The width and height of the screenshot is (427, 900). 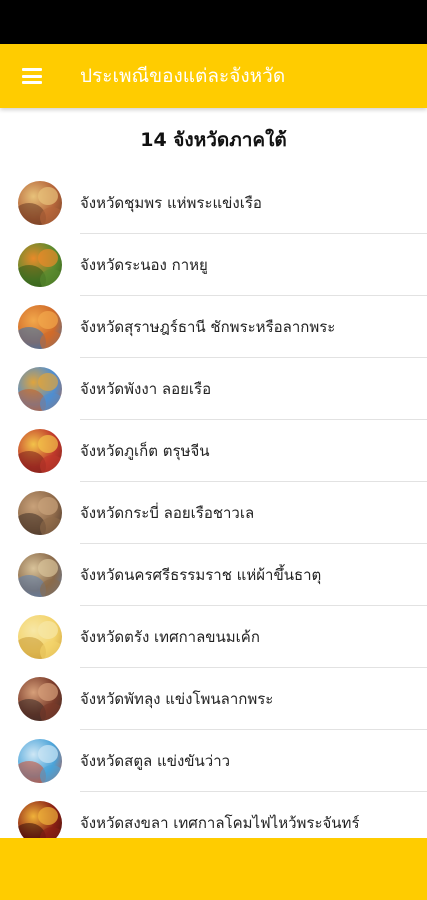 What do you see at coordinates (171, 203) in the screenshot?
I see `list-item-label: จังหวัดชุมพร แห่พระแข่งเรือ` at bounding box center [171, 203].